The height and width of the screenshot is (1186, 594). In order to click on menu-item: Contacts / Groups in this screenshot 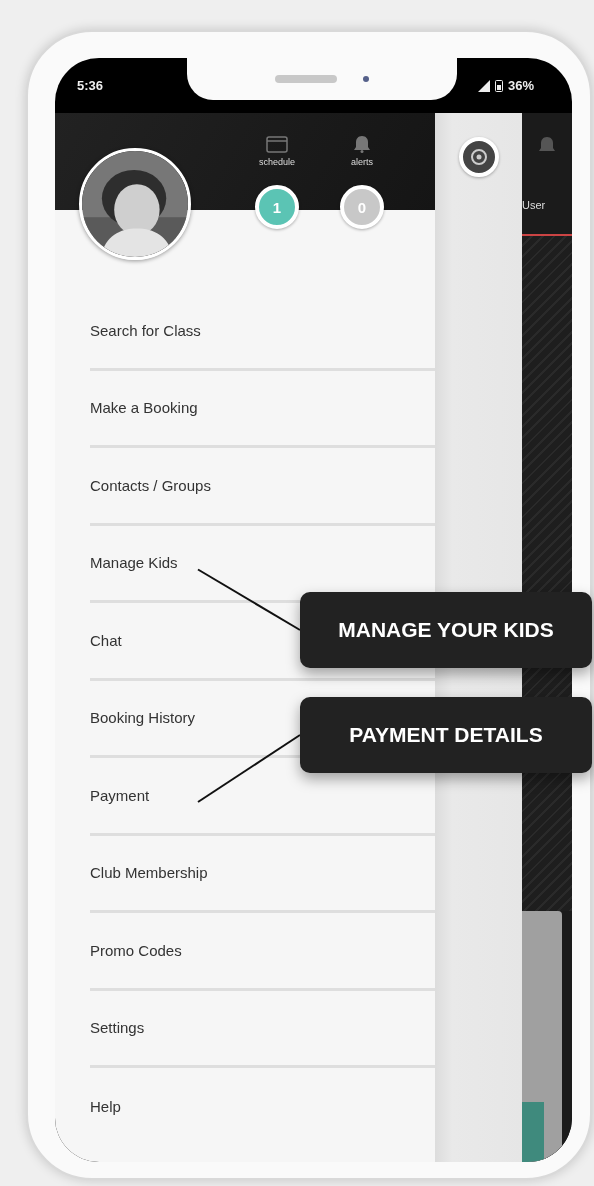, I will do `click(150, 485)`.